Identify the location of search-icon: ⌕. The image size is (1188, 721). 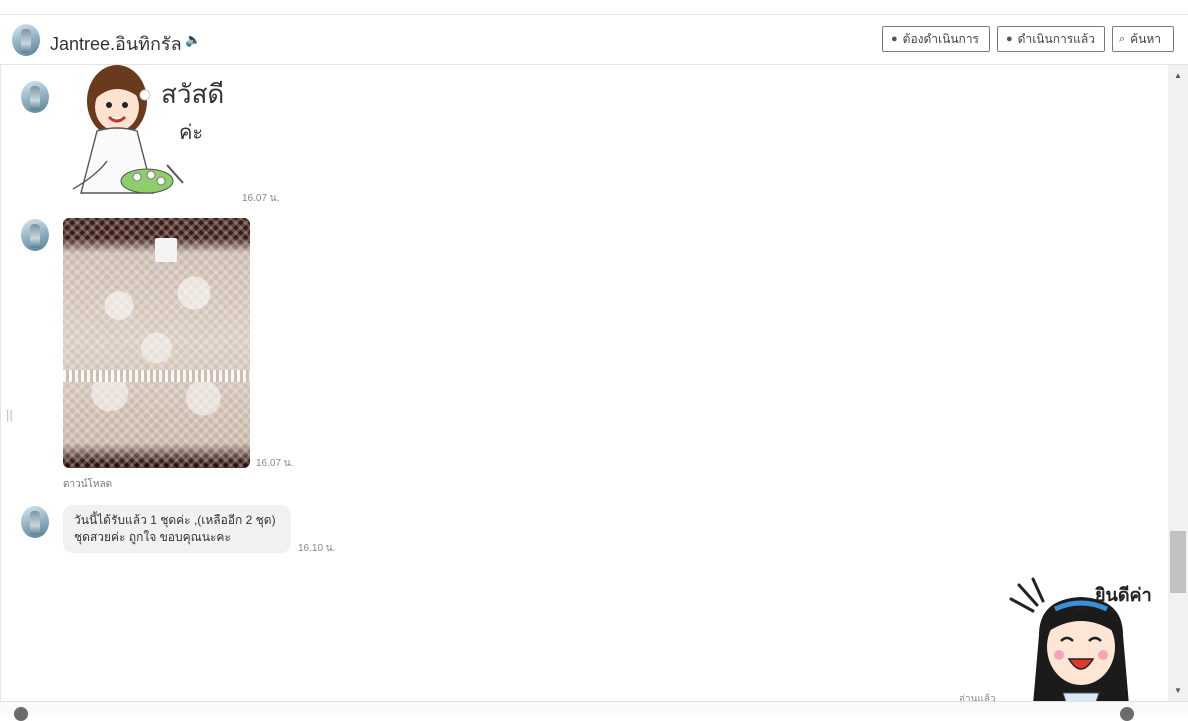
(1122, 38).